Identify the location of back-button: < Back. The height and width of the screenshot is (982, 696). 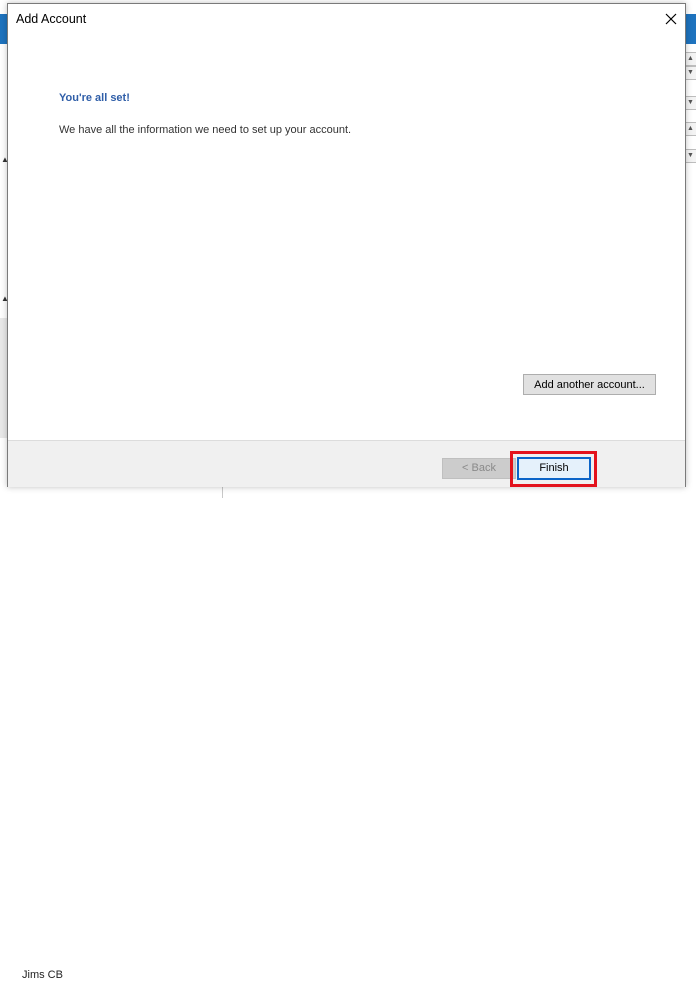
(479, 468).